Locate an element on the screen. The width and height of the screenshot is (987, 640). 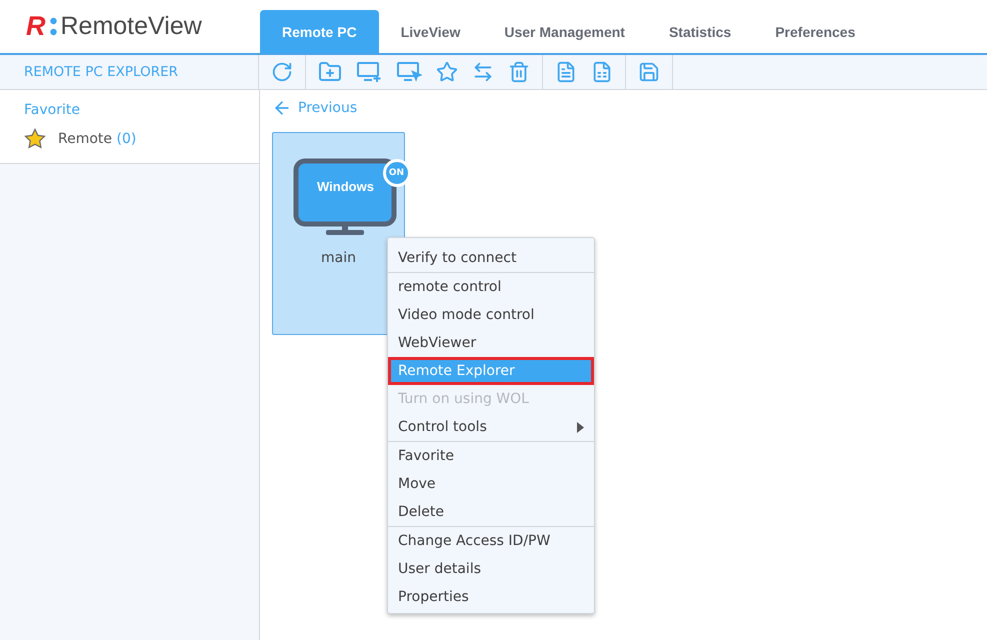
document-icon is located at coordinates (566, 72).